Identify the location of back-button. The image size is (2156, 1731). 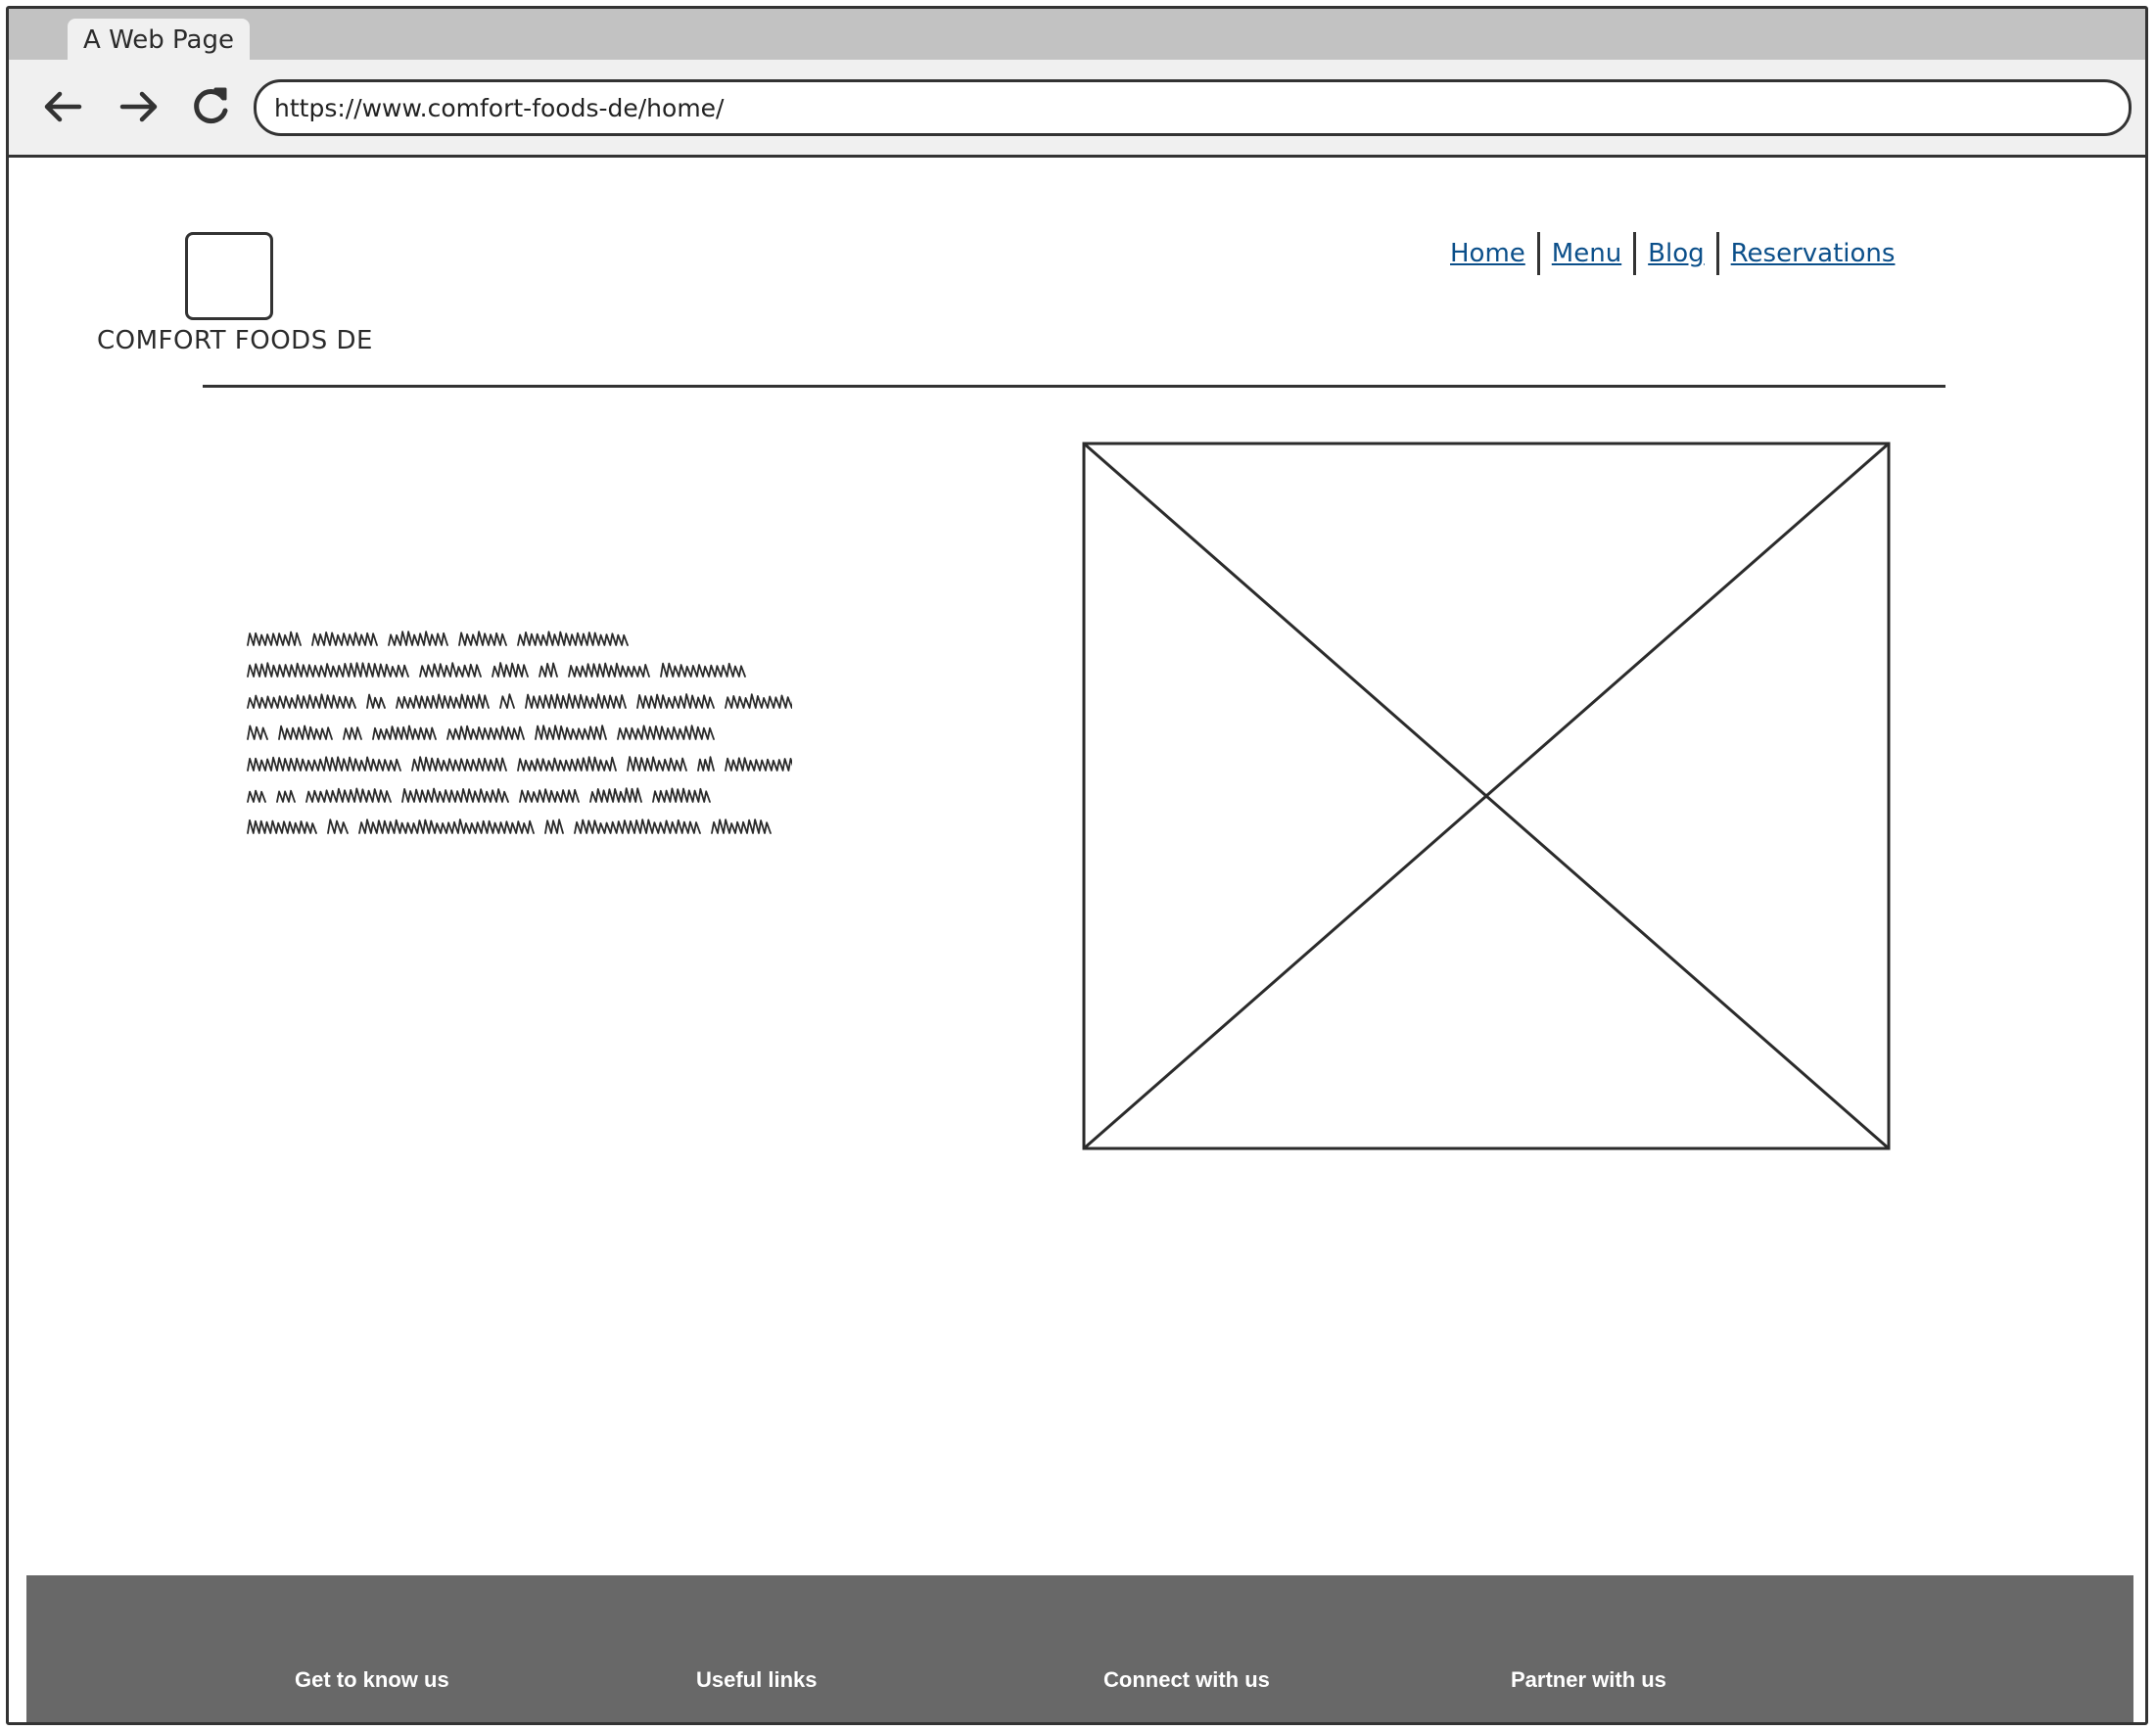
(64, 106).